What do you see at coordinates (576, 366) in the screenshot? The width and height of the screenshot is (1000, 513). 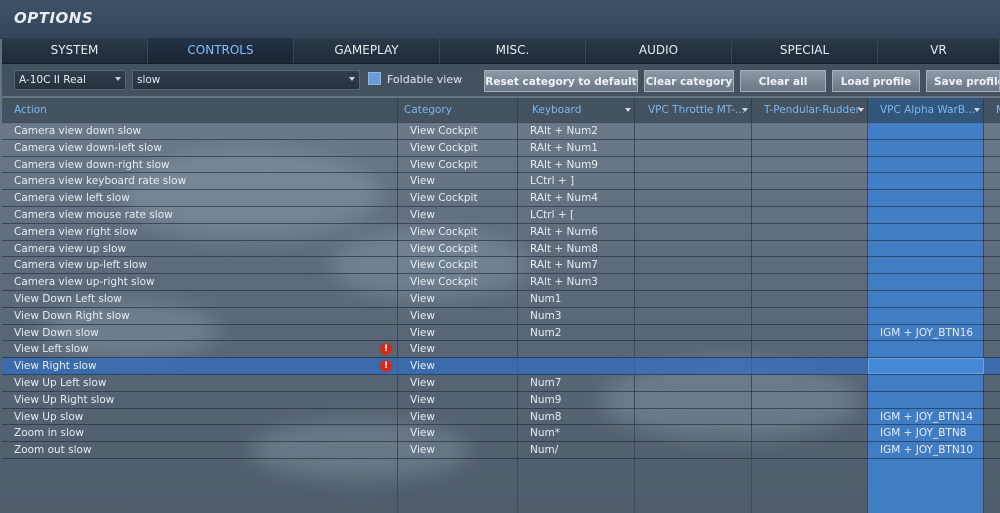 I see `cell-keyboard` at bounding box center [576, 366].